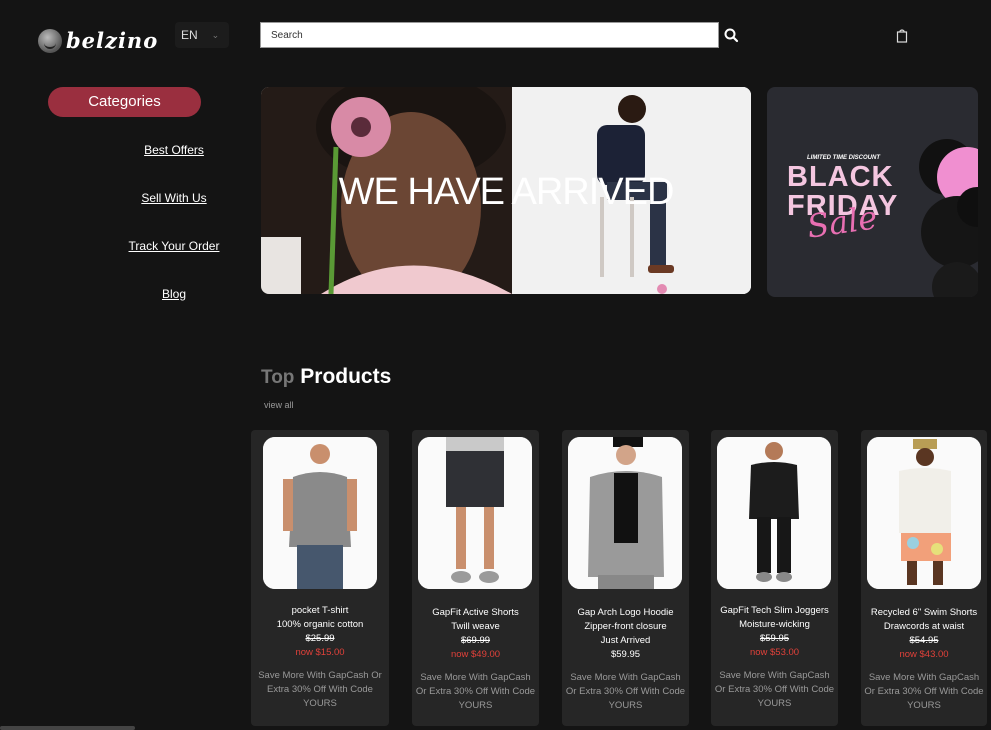 This screenshot has width=991, height=730. I want to click on search-icon, so click(732, 36).